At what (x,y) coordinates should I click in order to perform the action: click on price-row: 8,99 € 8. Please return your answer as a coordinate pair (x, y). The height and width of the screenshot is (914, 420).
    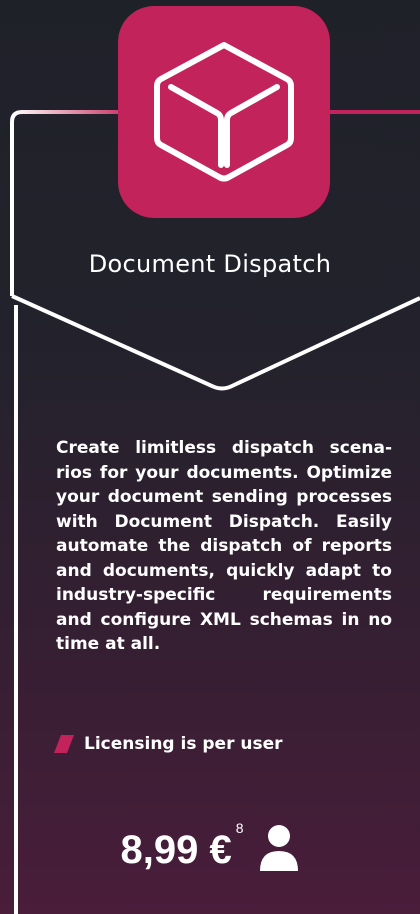
    Looking at the image, I should click on (210, 850).